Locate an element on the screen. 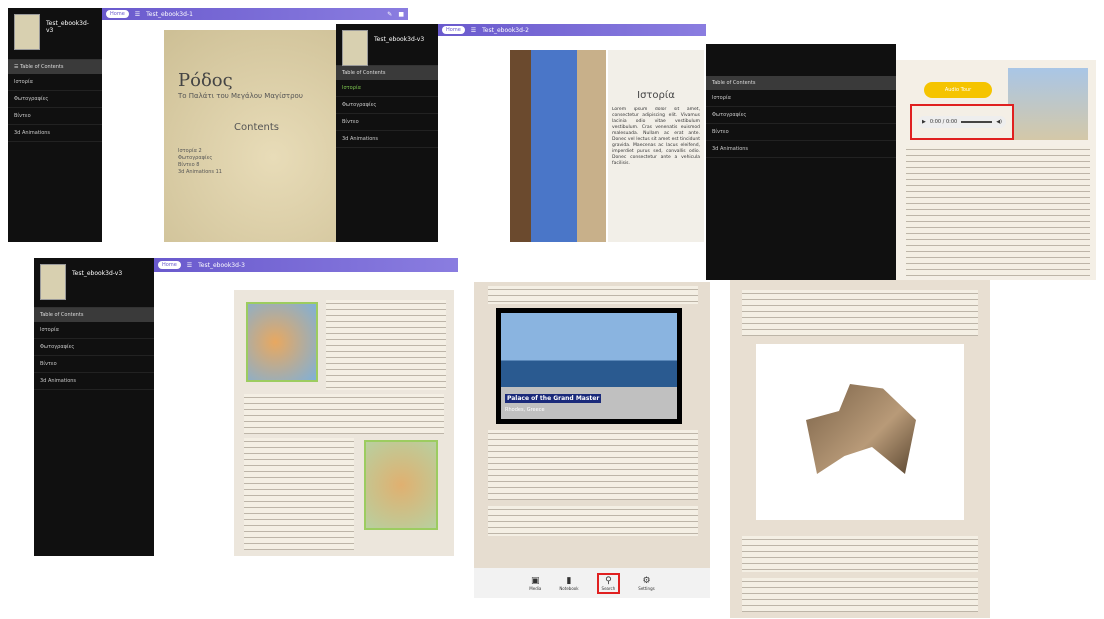 This screenshot has width=1104, height=619. page-title: Test_ebook3d-3 is located at coordinates (221, 265).